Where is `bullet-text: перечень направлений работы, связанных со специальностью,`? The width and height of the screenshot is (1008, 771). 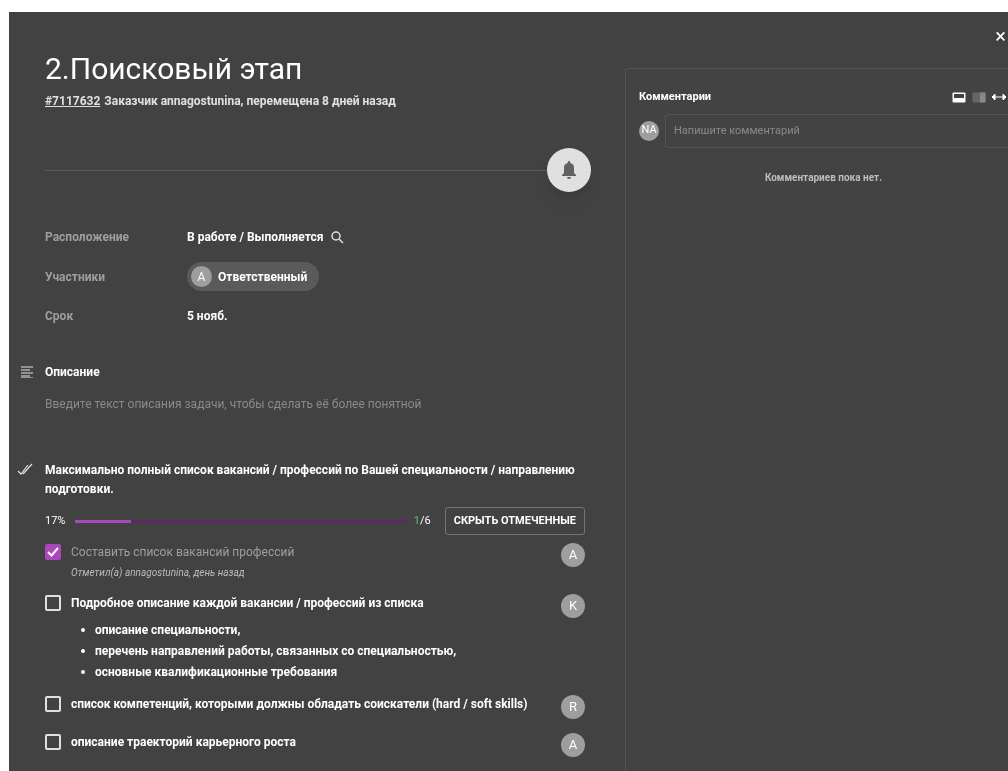
bullet-text: перечень направлений работы, связанных со специальностью, is located at coordinates (276, 651).